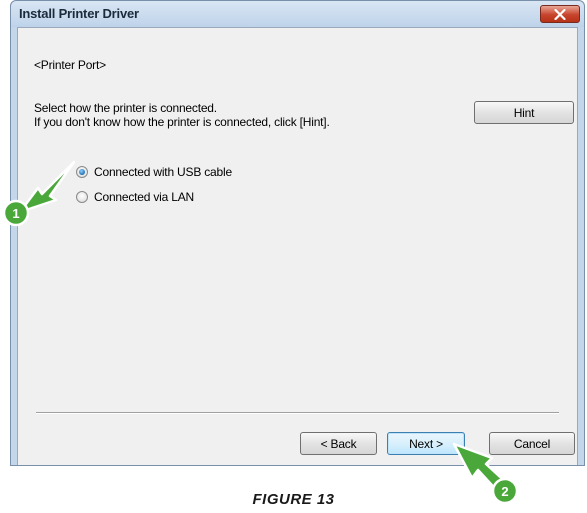  I want to click on callout-number-1: 1, so click(15, 213).